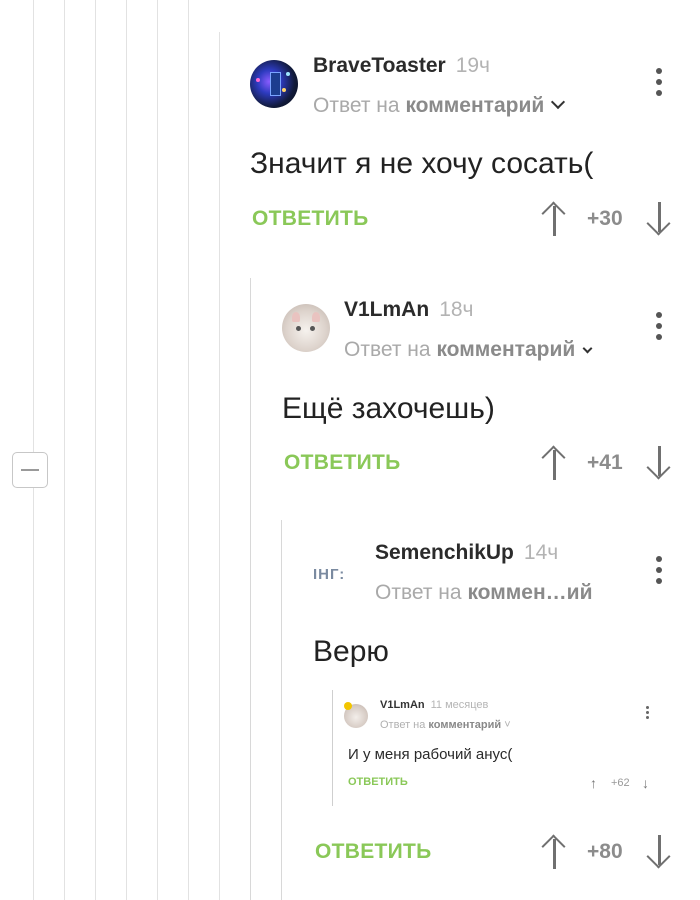 This screenshot has width=700, height=900. Describe the element at coordinates (541, 552) in the screenshot. I see `comment-time: 14ч` at that location.